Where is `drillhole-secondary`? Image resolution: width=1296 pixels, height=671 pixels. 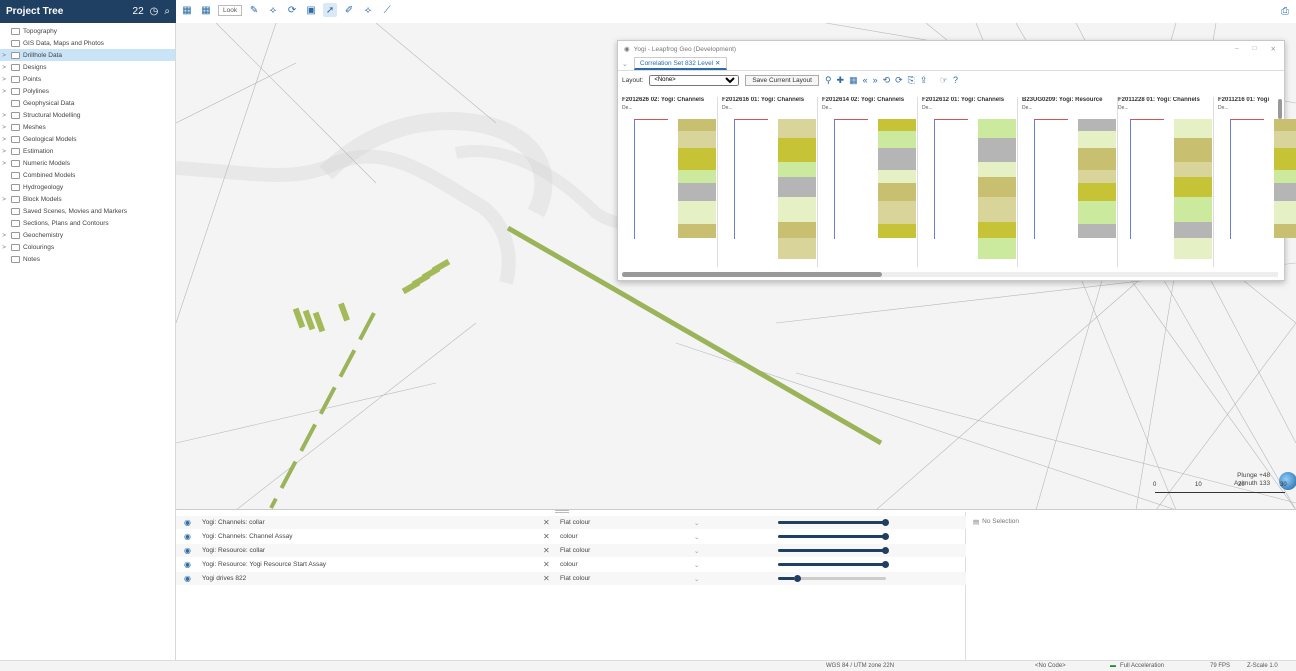
drillhole-secondary is located at coordinates (322, 410).